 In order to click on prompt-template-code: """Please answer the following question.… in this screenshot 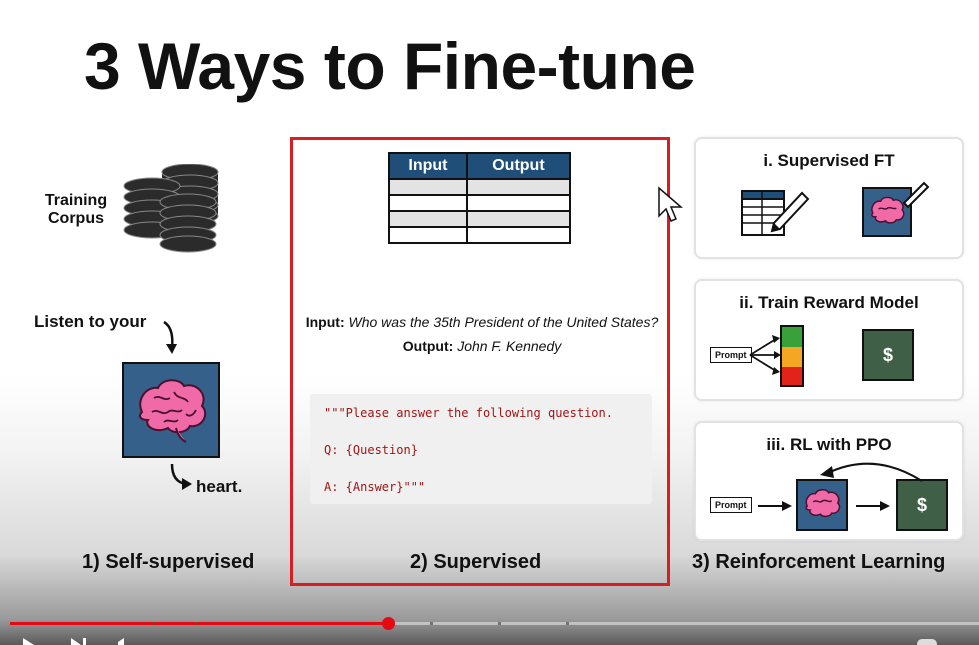, I will do `click(481, 449)`.